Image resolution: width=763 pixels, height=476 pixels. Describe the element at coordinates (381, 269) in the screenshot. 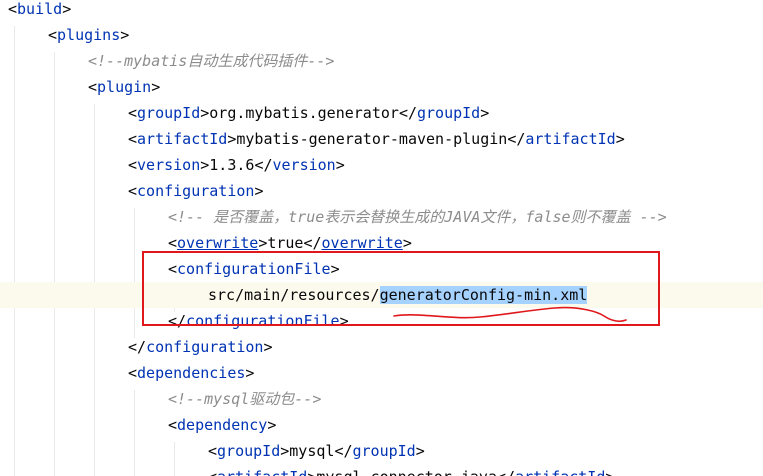

I see `code-line-11: <configurationFile>` at that location.